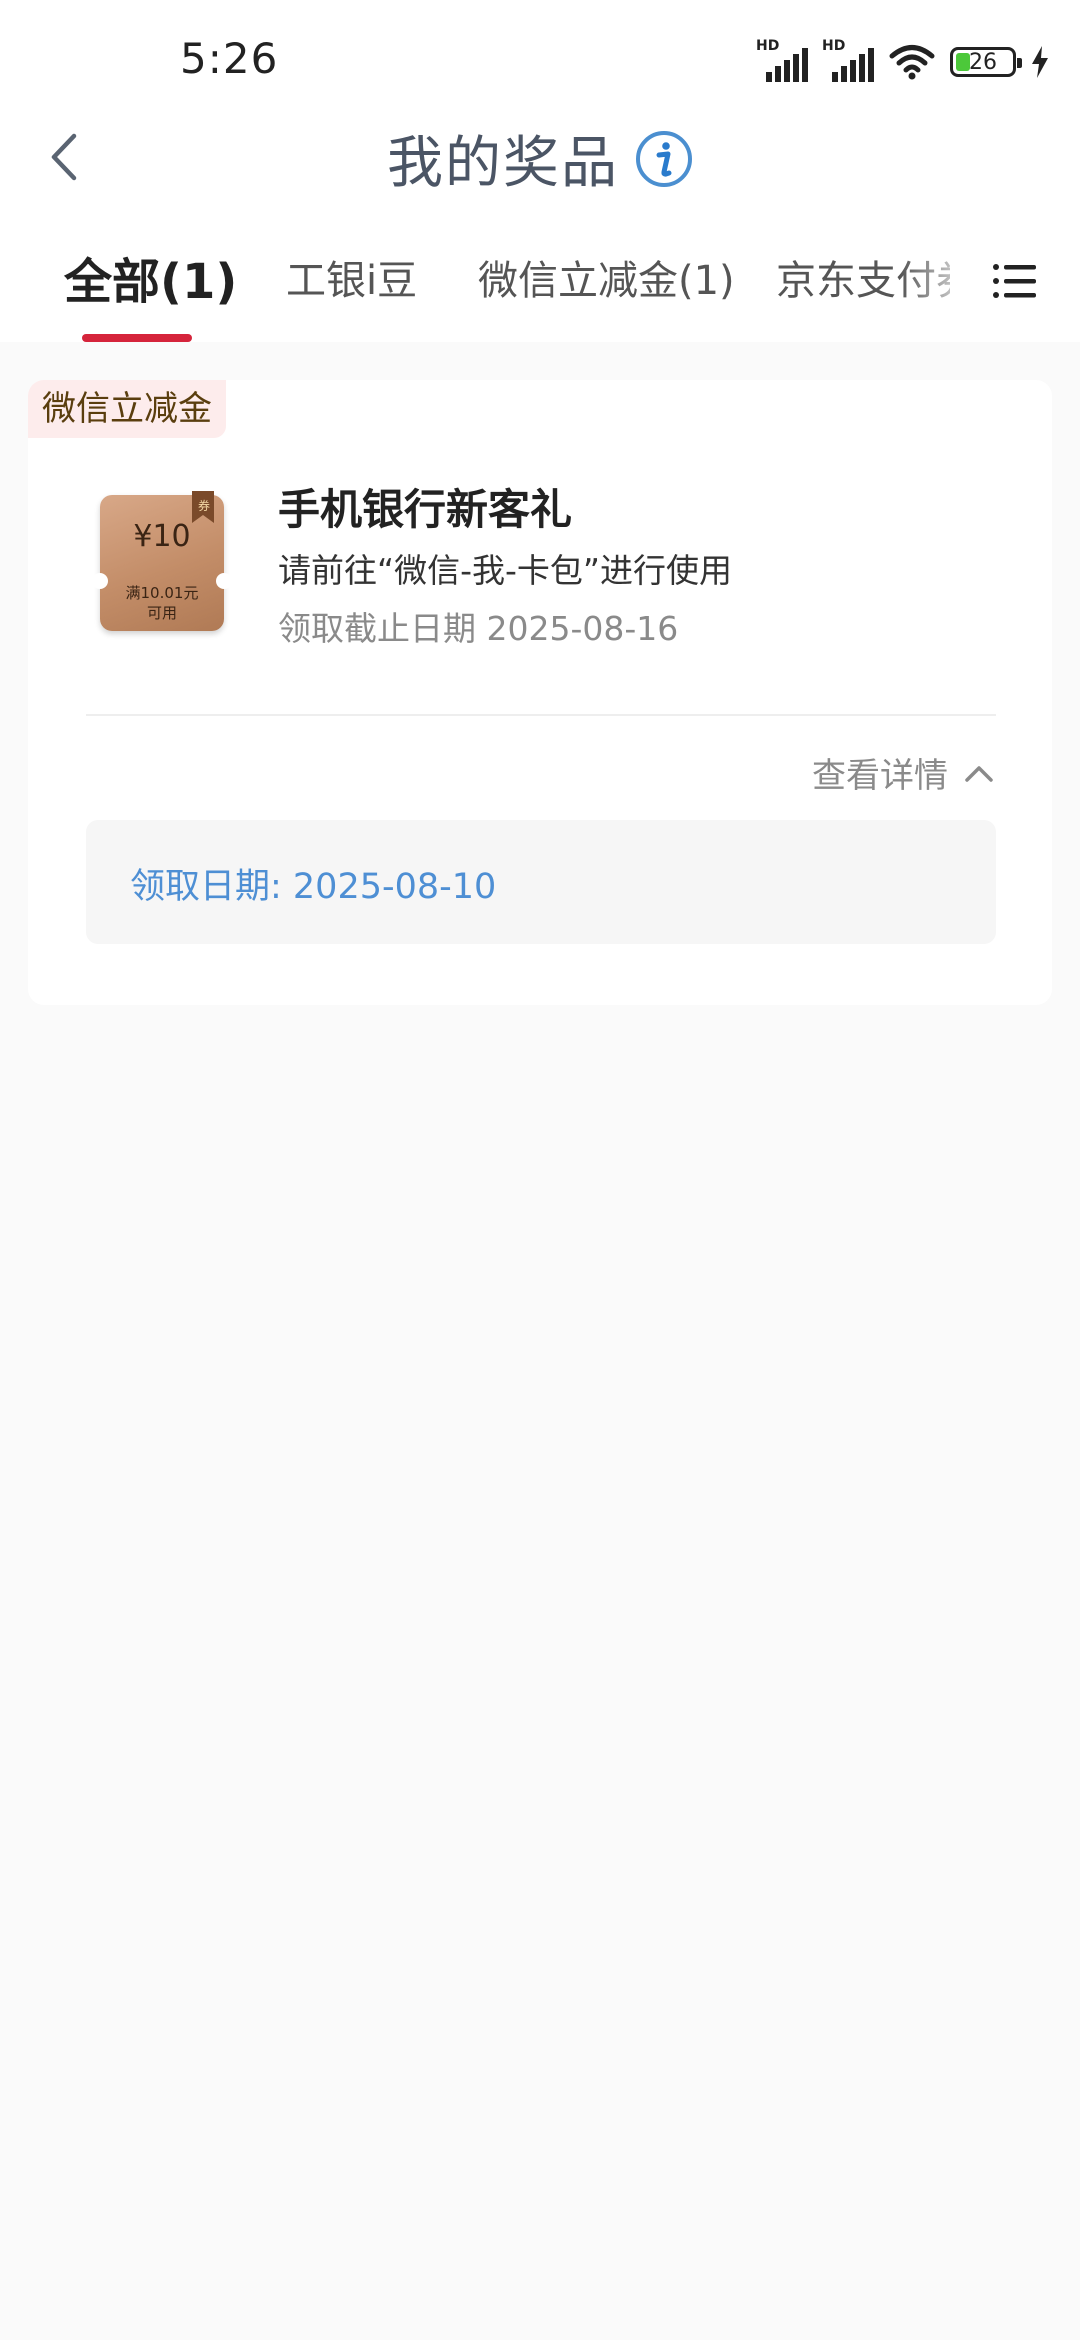 Image resolution: width=1080 pixels, height=2340 pixels. I want to click on header: 我的奖品, so click(540, 155).